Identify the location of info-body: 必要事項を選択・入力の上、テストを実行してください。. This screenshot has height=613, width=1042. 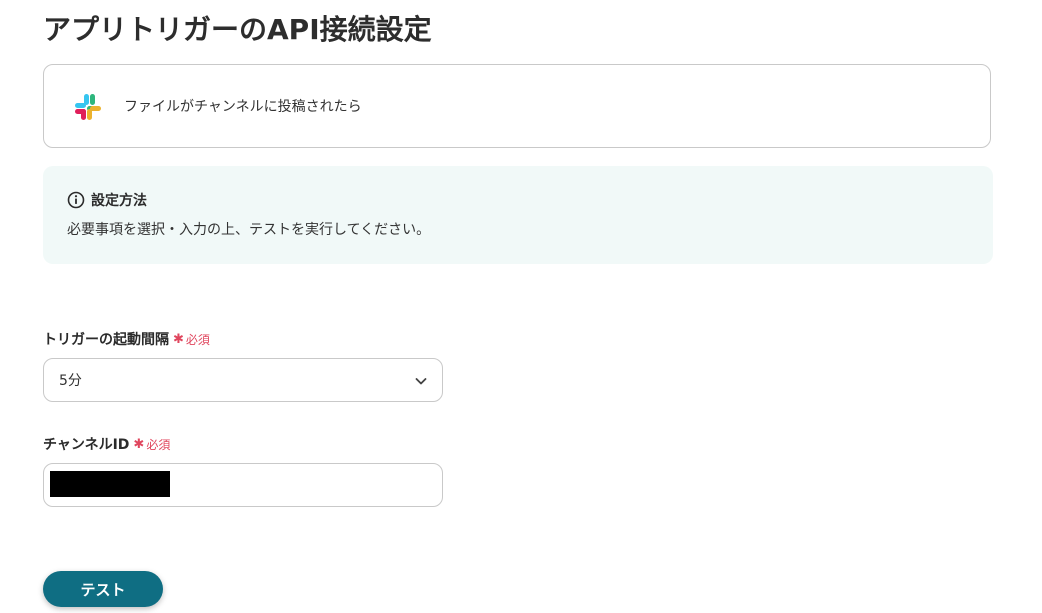
(249, 230).